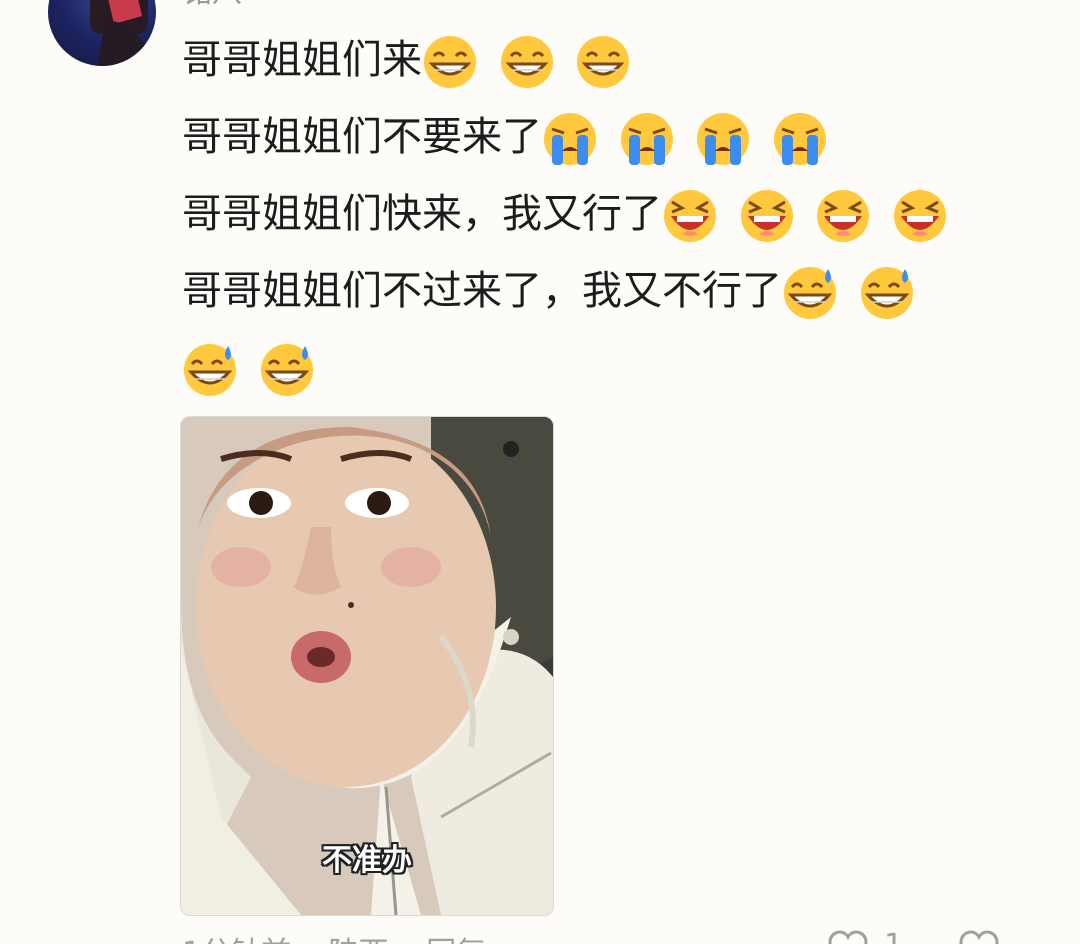 This screenshot has height=944, width=1080. What do you see at coordinates (362, 137) in the screenshot?
I see `comment-line-text: 哥哥姐姐们不要来了` at bounding box center [362, 137].